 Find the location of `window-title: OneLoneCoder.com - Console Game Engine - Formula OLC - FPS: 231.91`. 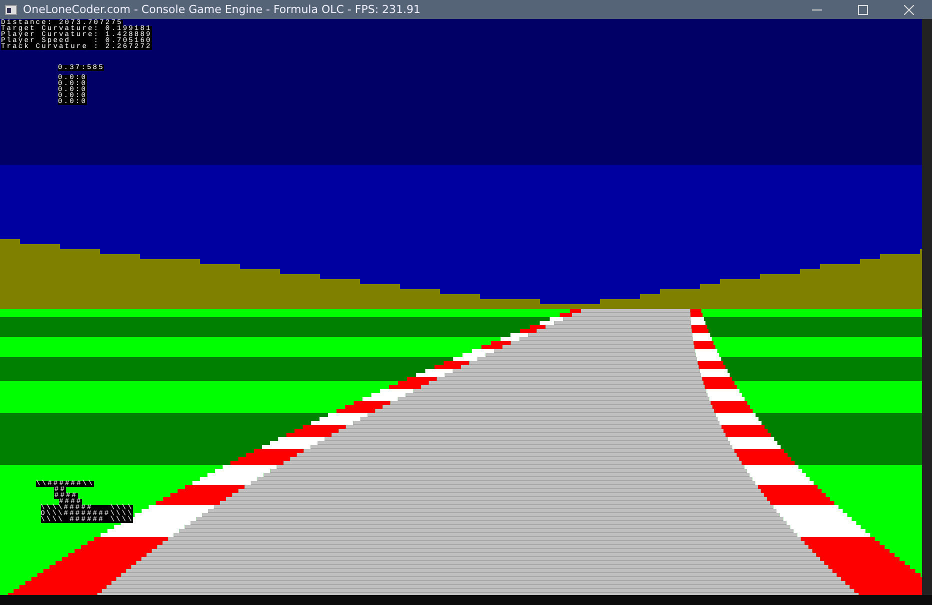

window-title: OneLoneCoder.com - Console Game Engine - Formula OLC - FPS: 231.91 is located at coordinates (222, 9).